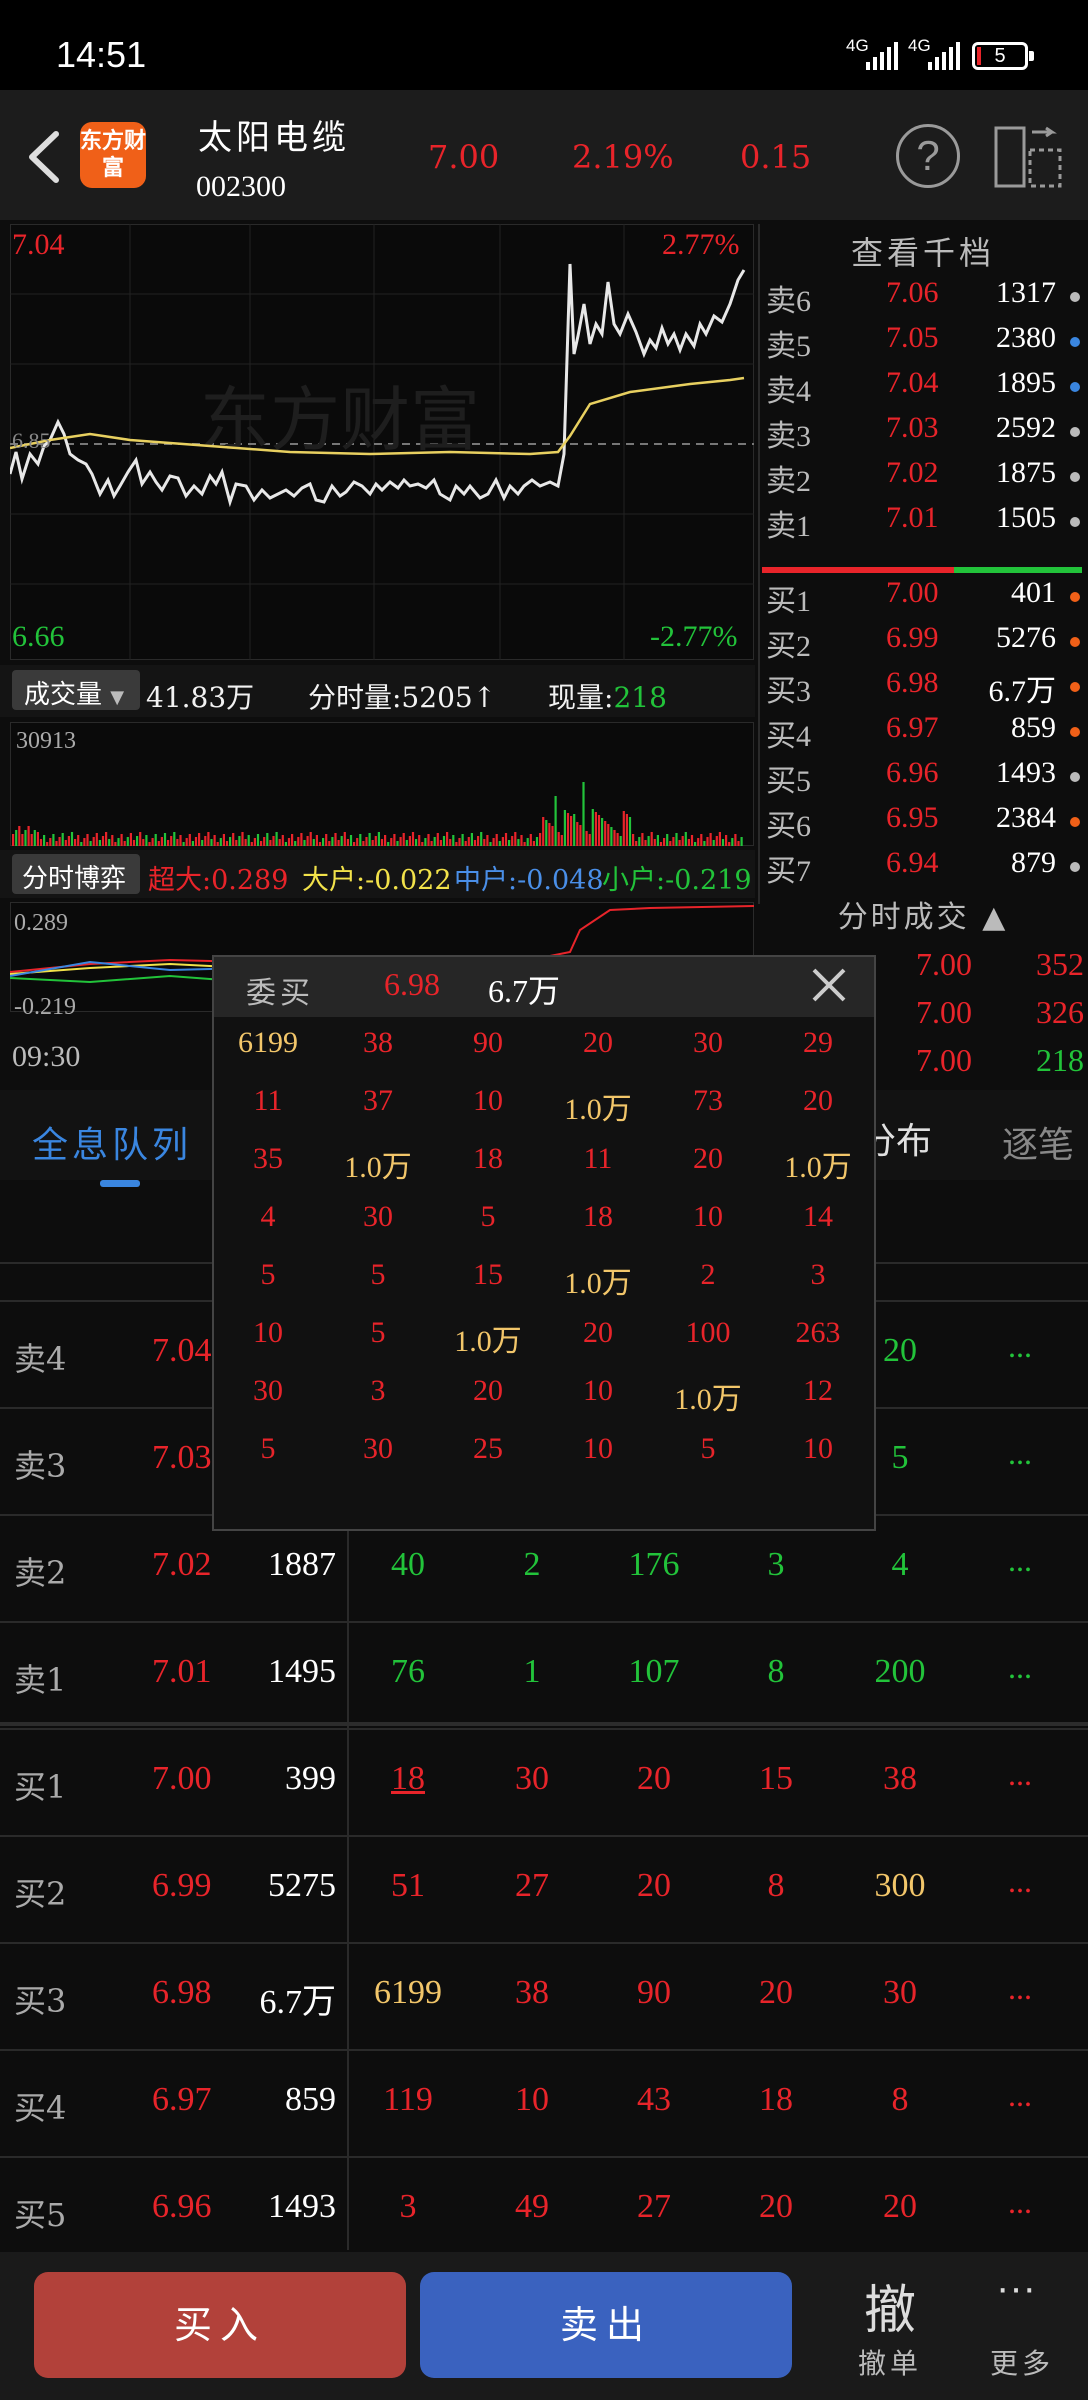 This screenshot has height=2400, width=1088. Describe the element at coordinates (923, 914) in the screenshot. I see `tick-trades-toggle: 分时成交 ▲` at that location.